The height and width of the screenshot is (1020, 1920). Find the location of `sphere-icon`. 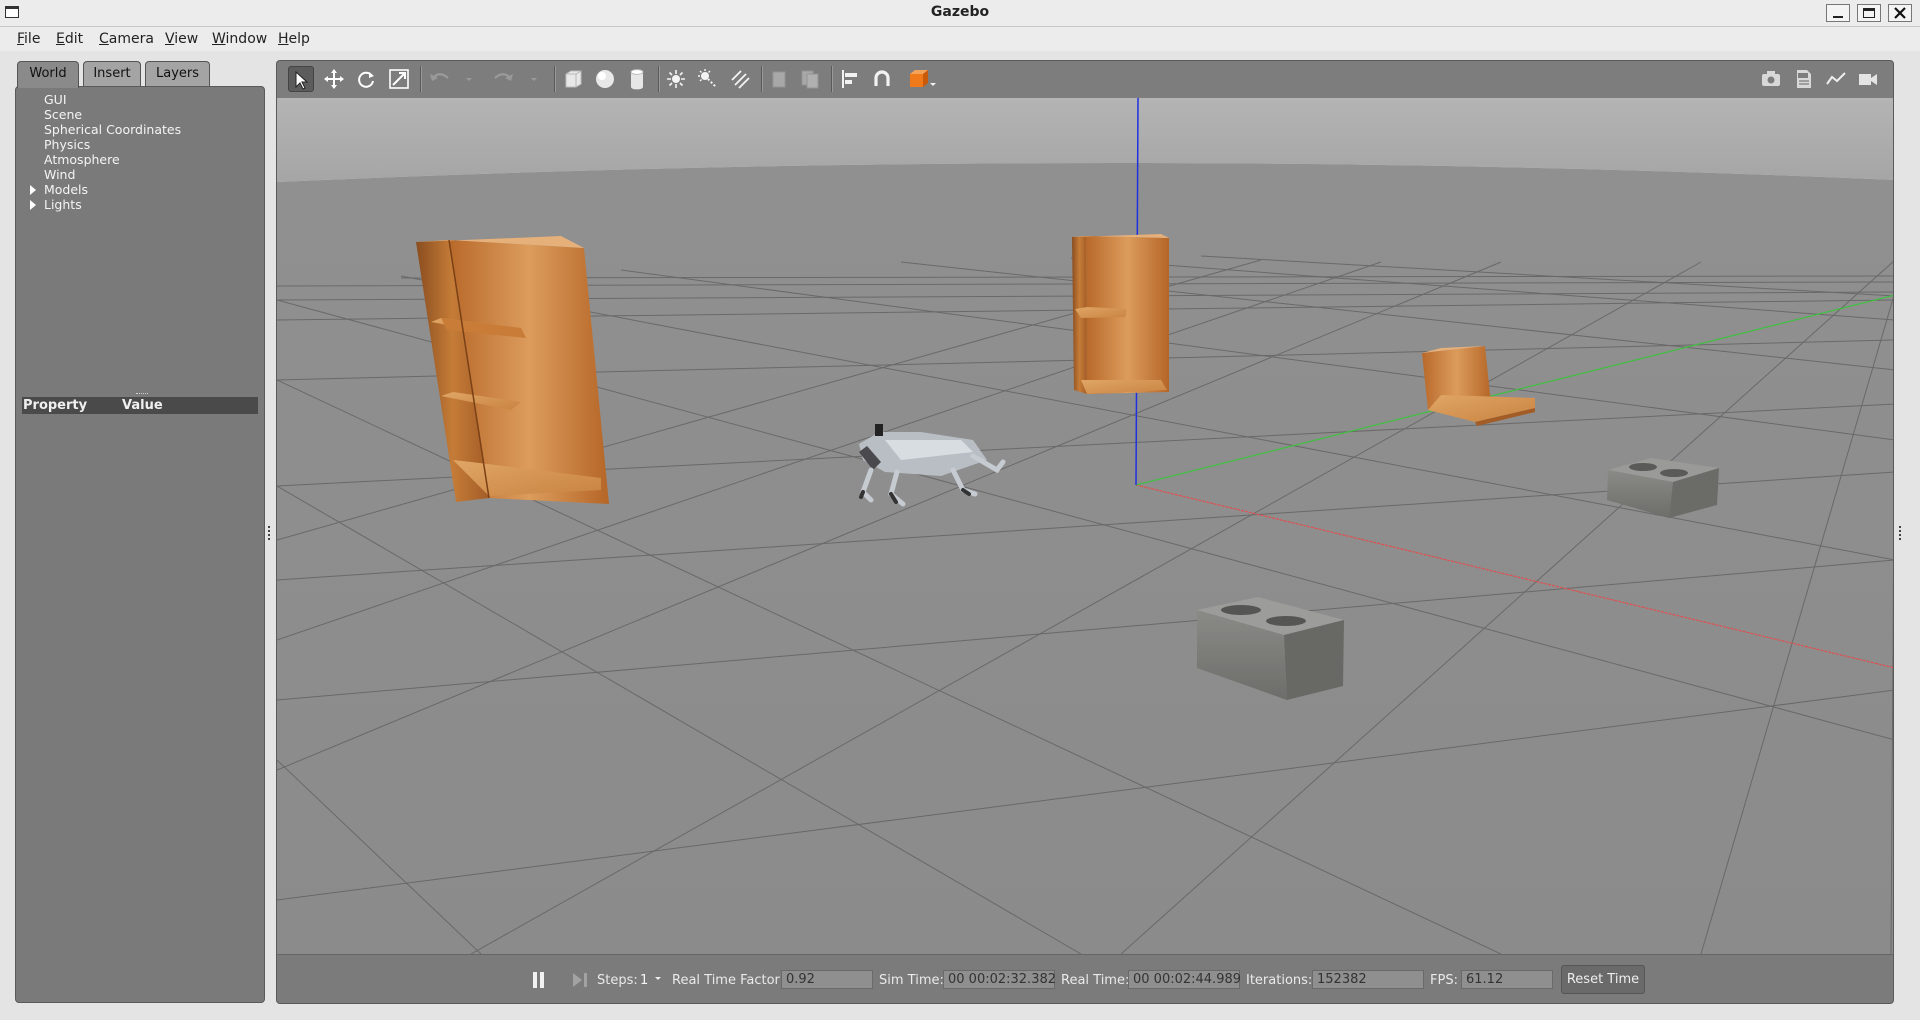

sphere-icon is located at coordinates (605, 79).